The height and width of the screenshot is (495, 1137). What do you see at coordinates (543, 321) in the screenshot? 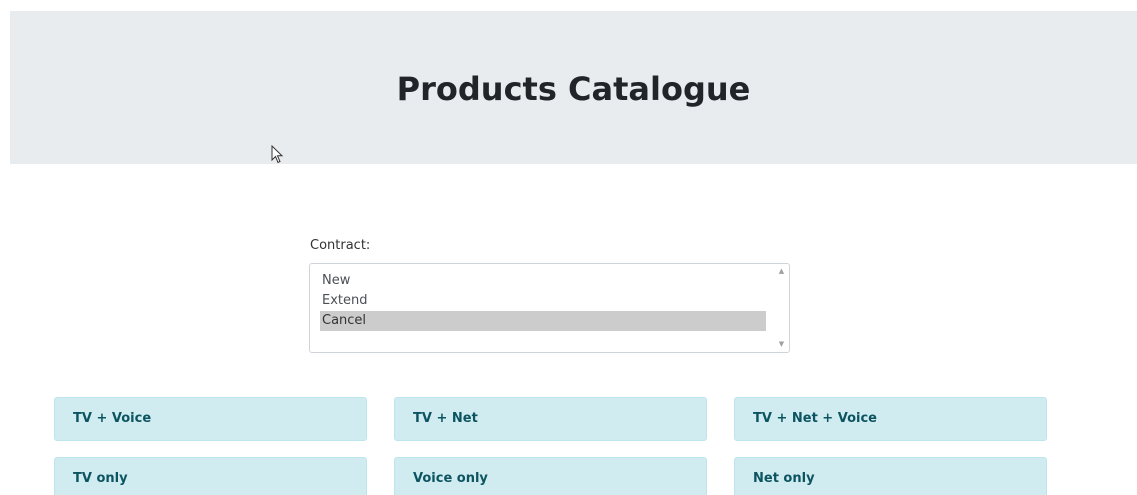
I see `contract-option-cancel: Cancel` at bounding box center [543, 321].